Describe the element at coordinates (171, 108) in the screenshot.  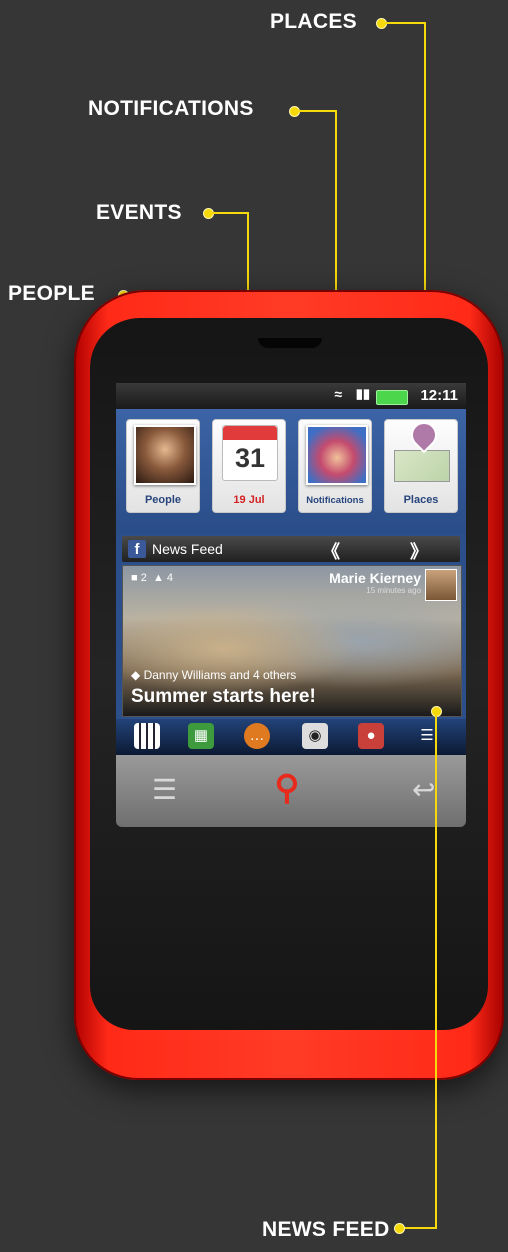
I see `callout-notifications: NOTIFICATIONS` at that location.